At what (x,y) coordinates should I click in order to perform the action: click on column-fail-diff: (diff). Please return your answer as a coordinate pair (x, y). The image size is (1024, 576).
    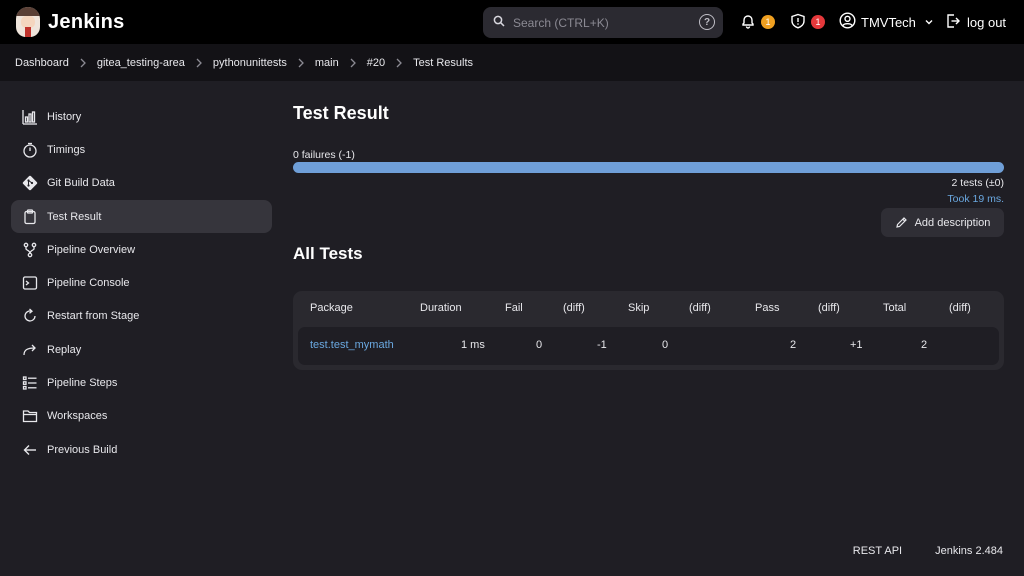
    Looking at the image, I should click on (574, 308).